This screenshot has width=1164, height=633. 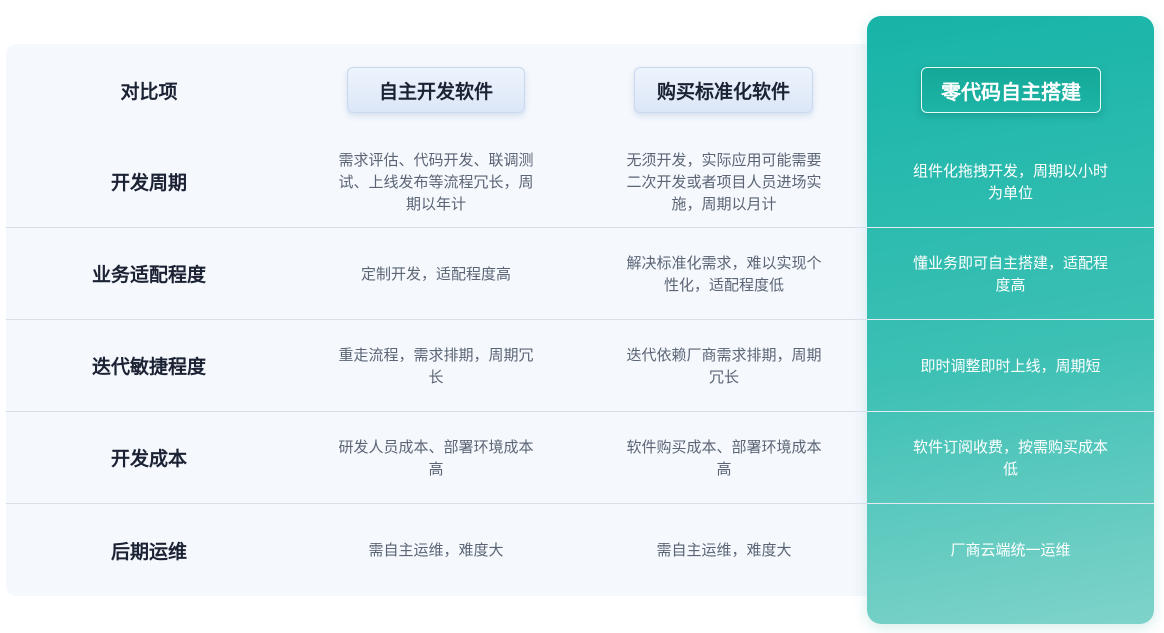 What do you see at coordinates (1010, 181) in the screenshot?
I see `cell-zero-code-dev-cycle: 组件化拖拽开发，周期以小时为单位` at bounding box center [1010, 181].